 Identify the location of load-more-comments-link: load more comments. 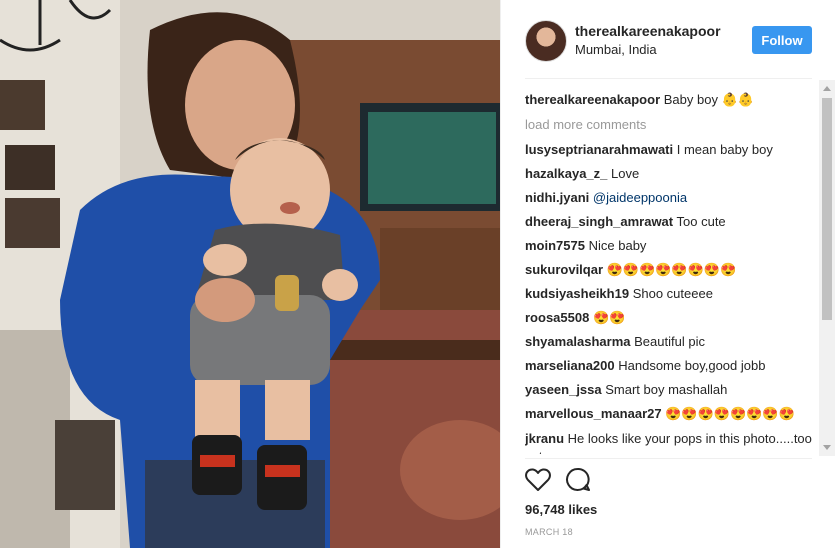
(670, 125).